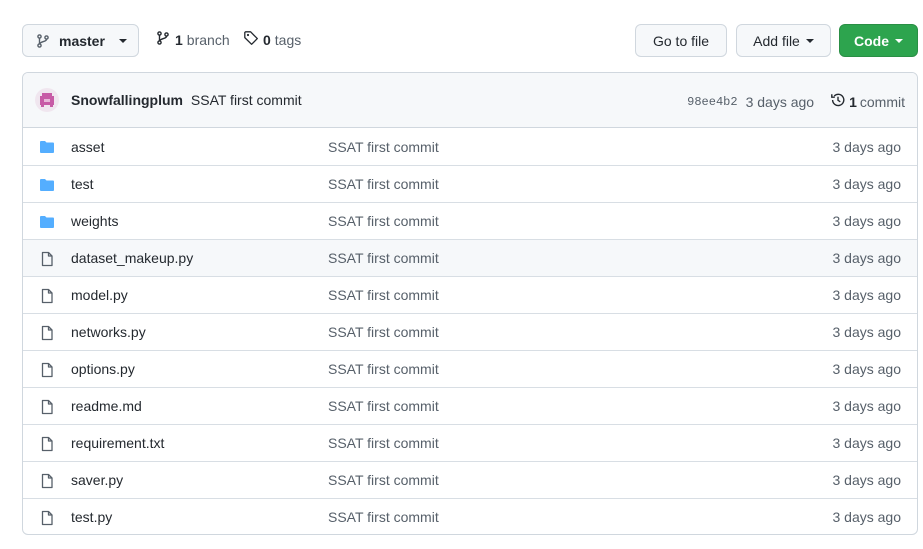  Describe the element at coordinates (470, 368) in the screenshot. I see `file-row: options.py SSAT first commit 3 days ago` at that location.